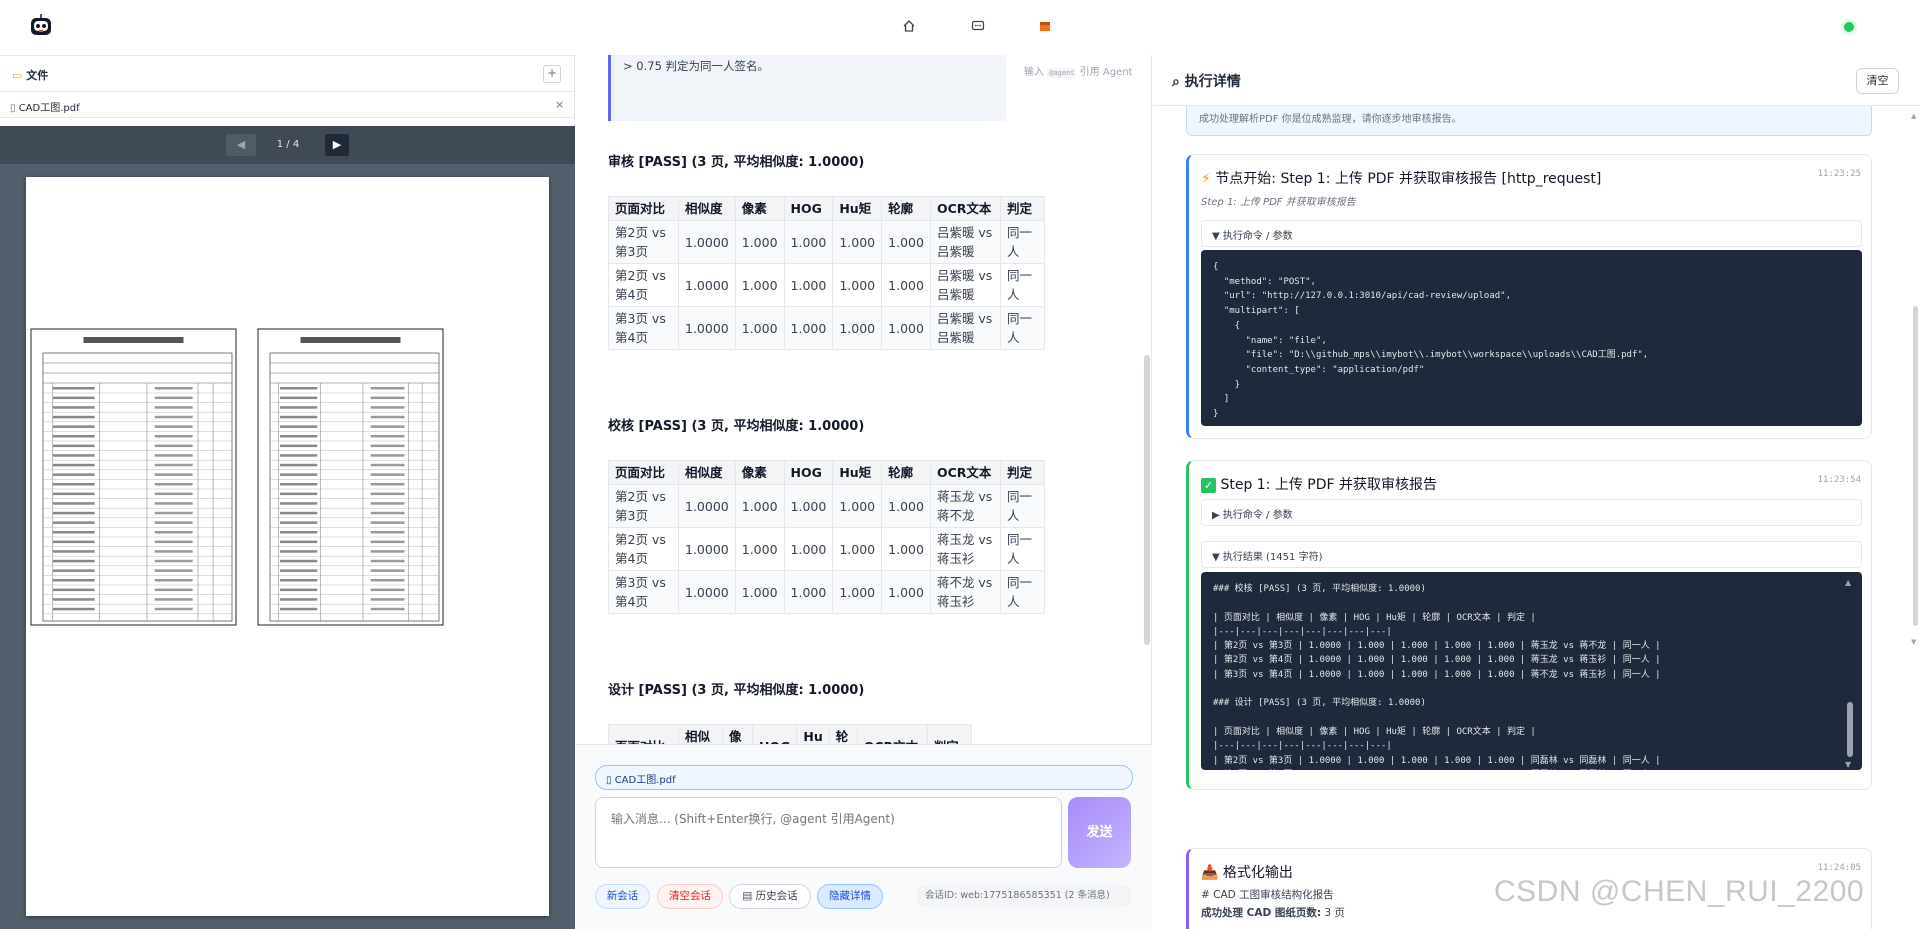 The height and width of the screenshot is (929, 1920). Describe the element at coordinates (736, 426) in the screenshot. I see `section-title: 校核 [PASS] (3 页, 平均相似度: 1.0000)` at that location.